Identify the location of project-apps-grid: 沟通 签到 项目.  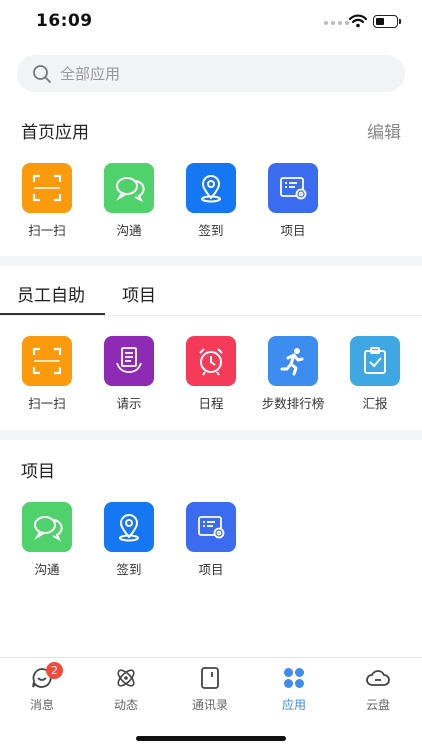
(211, 542).